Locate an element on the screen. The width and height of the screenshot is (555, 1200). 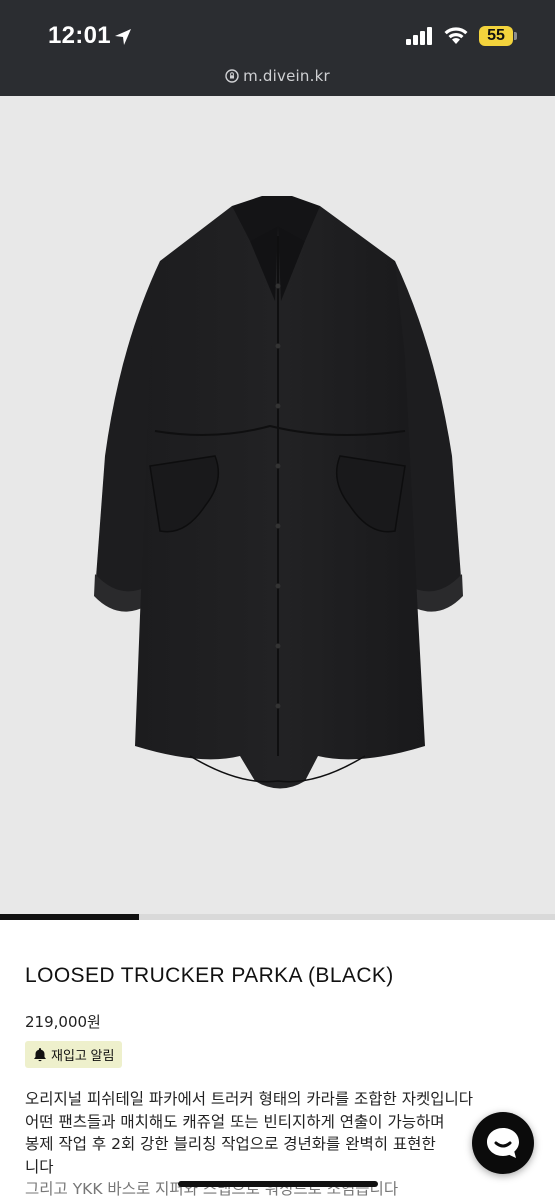
chat-button is located at coordinates (503, 1143).